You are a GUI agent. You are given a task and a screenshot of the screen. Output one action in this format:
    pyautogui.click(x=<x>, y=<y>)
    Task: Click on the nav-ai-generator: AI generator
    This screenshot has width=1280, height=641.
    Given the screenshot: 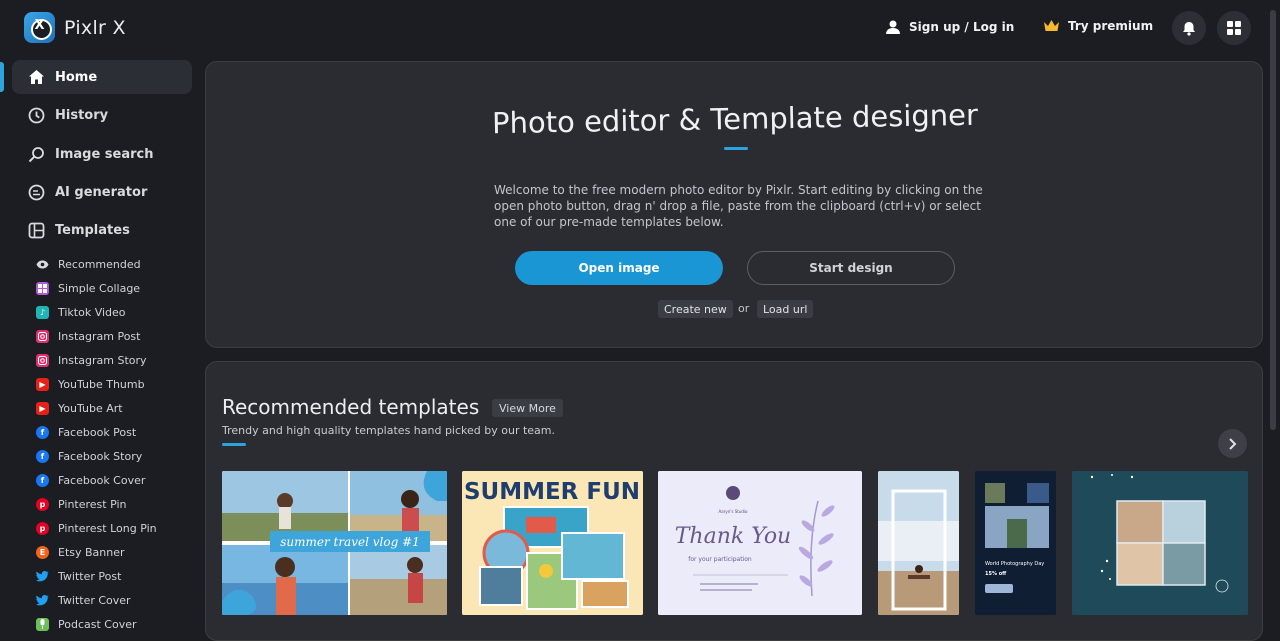 What is the action you would take?
    pyautogui.click(x=102, y=192)
    